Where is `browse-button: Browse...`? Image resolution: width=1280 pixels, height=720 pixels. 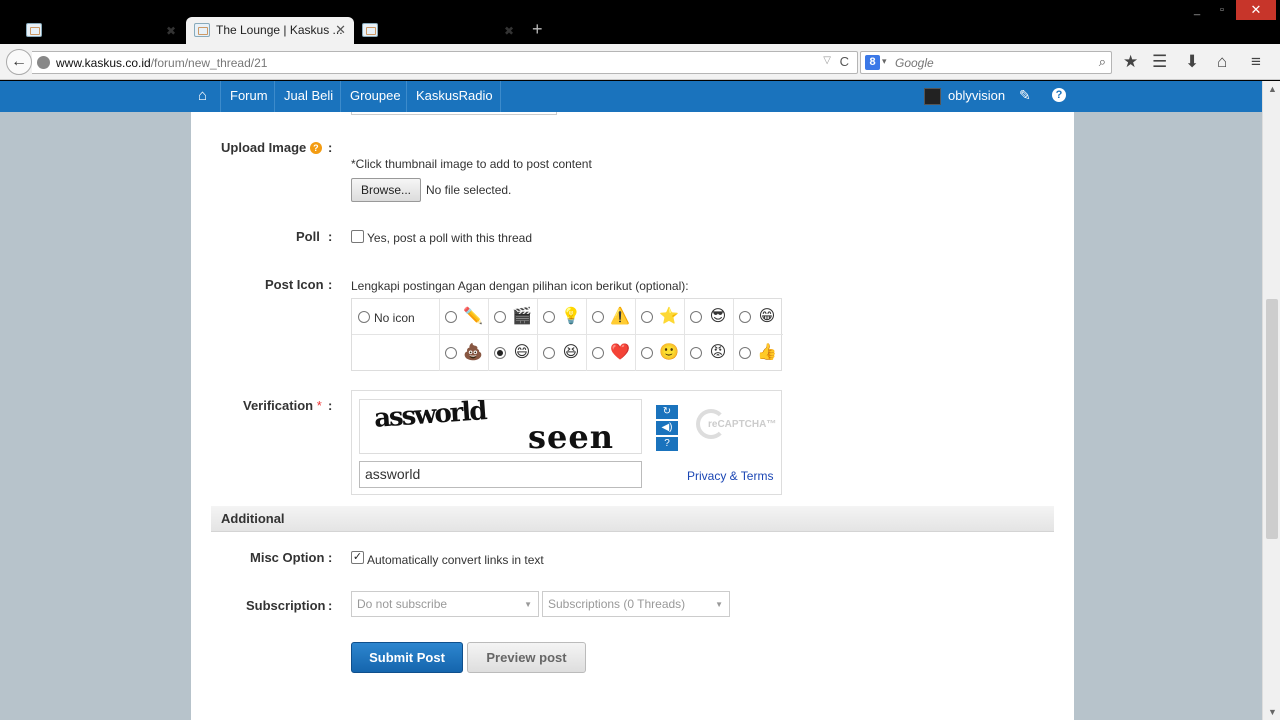
browse-button: Browse... is located at coordinates (386, 190).